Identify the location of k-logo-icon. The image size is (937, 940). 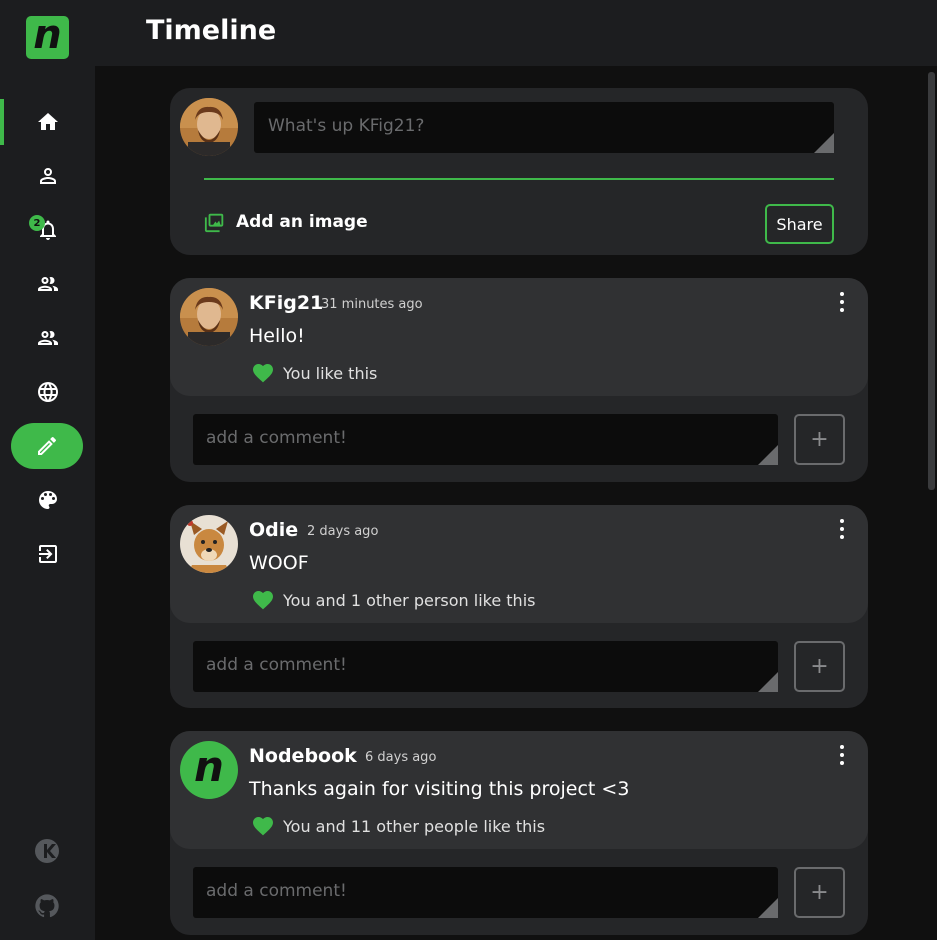
(47, 851).